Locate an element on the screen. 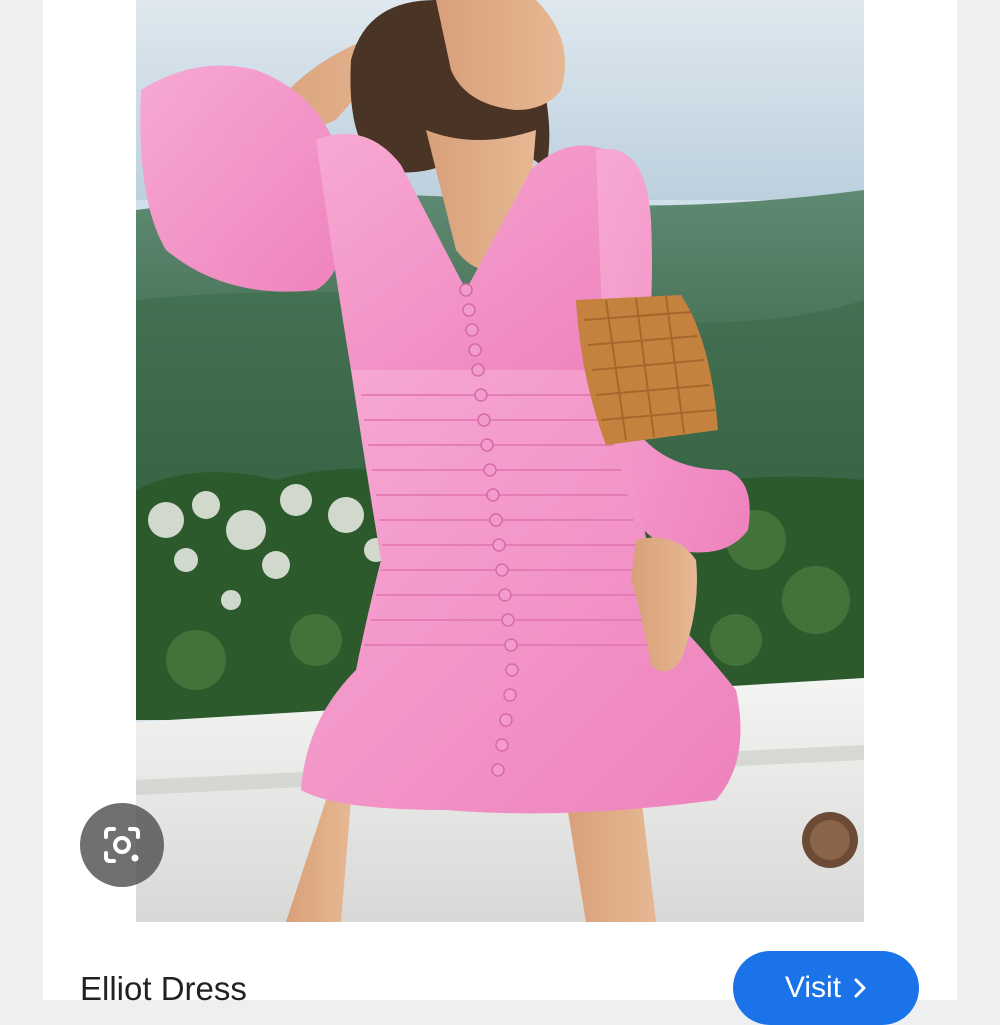 This screenshot has width=1000, height=1025. product-title: Elliot Dress is located at coordinates (163, 989).